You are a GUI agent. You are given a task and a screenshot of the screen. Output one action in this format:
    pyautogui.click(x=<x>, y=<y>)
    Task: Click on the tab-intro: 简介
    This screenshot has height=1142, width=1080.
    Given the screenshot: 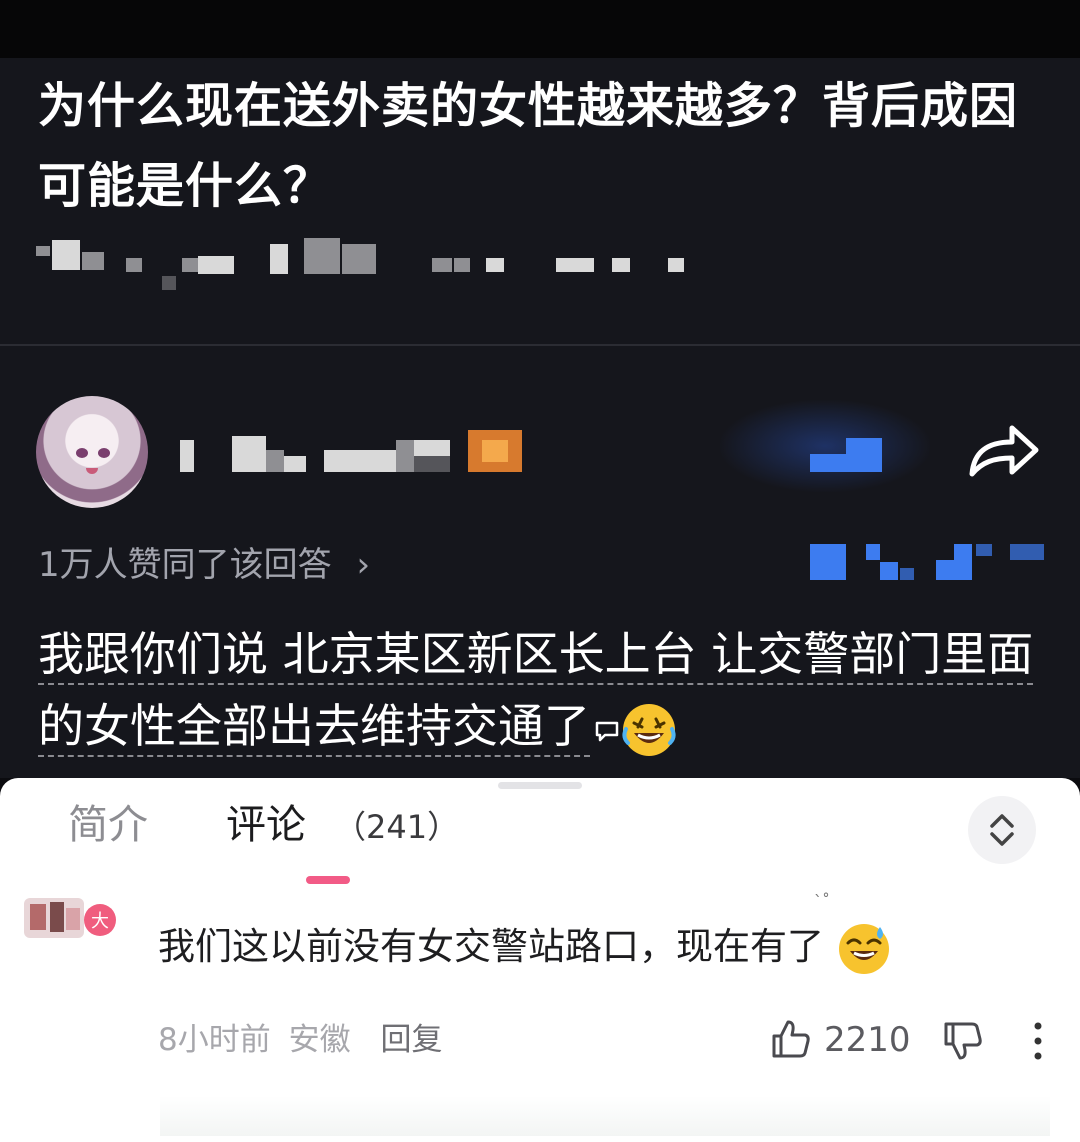 What is the action you would take?
    pyautogui.click(x=108, y=825)
    